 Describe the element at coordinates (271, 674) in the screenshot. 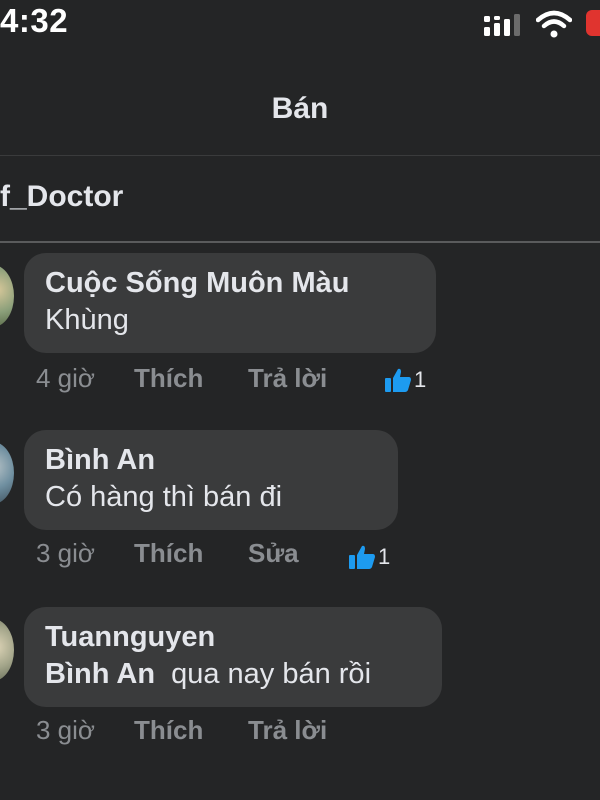

I see `comment-text-body: qua nay bán rồi` at that location.